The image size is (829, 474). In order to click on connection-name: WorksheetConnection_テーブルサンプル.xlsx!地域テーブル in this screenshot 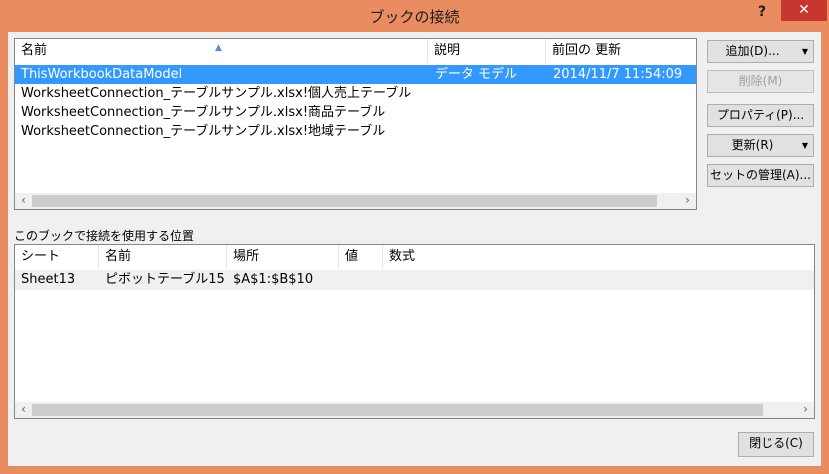, I will do `click(203, 131)`.